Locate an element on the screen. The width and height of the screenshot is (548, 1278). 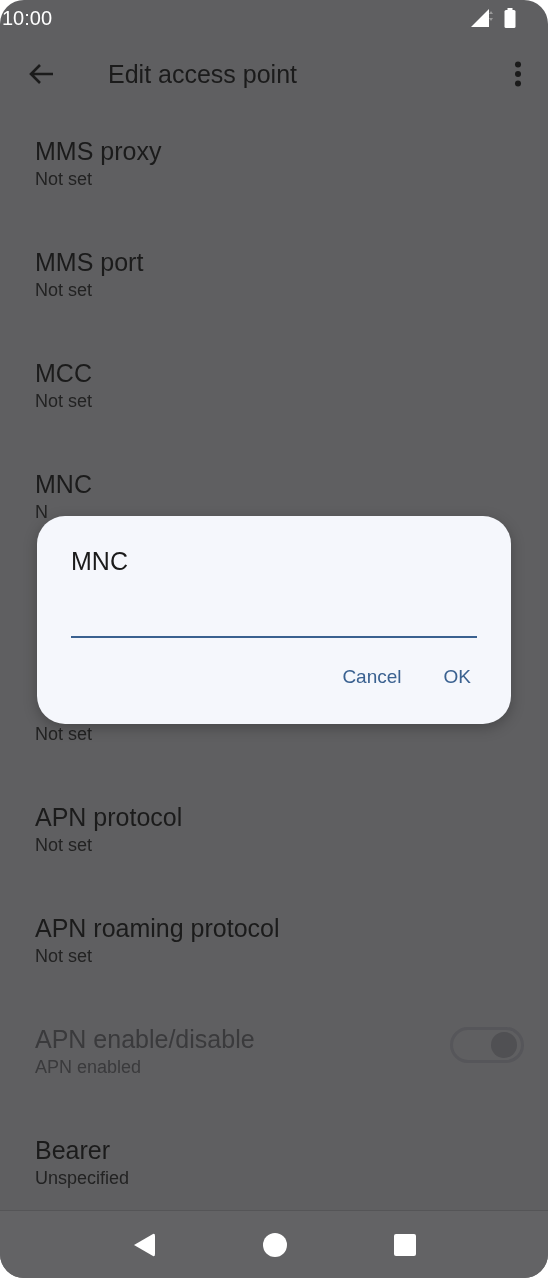
recents-icon is located at coordinates (405, 1244).